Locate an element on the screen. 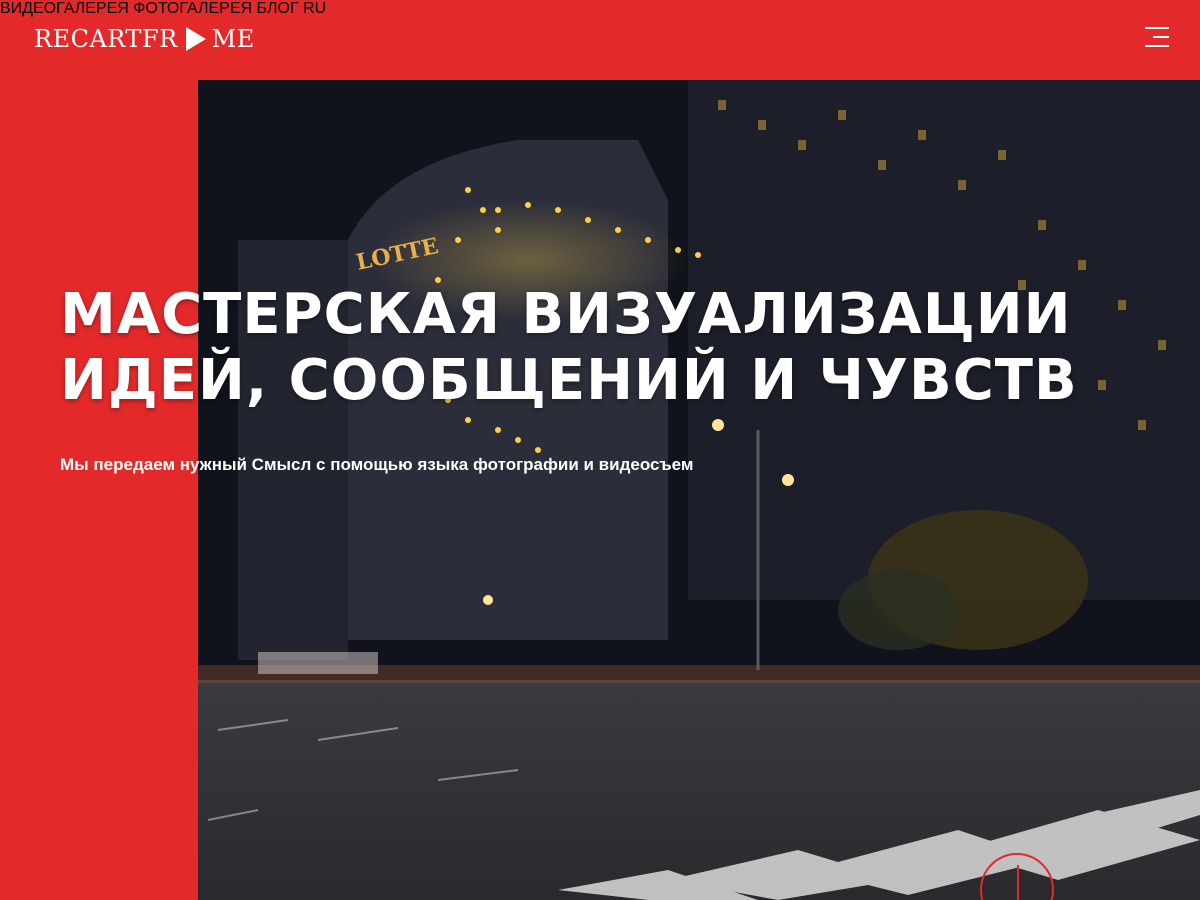 The width and height of the screenshot is (1200, 900). nav-language: RU is located at coordinates (314, 8).